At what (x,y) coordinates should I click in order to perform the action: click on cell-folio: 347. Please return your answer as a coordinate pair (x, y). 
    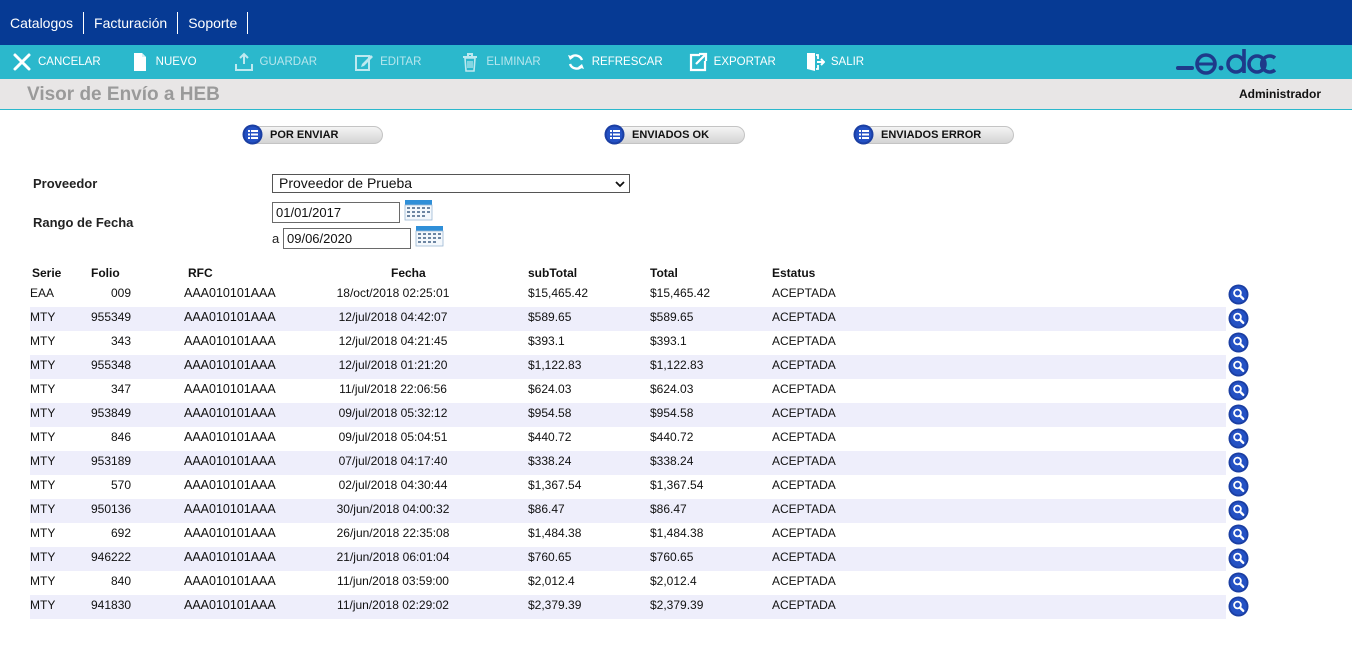
    Looking at the image, I should click on (120, 389).